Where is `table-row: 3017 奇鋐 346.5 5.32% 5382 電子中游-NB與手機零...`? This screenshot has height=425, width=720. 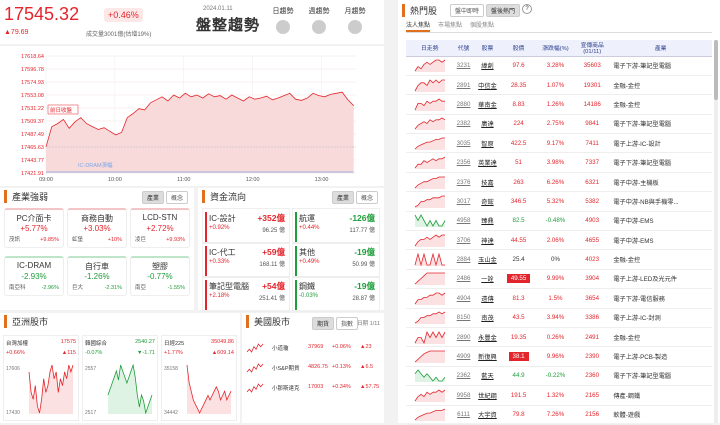 table-row: 3017 奇鋐 346.5 5.32% 5382 電子中游-NB與手機零... is located at coordinates (559, 201).